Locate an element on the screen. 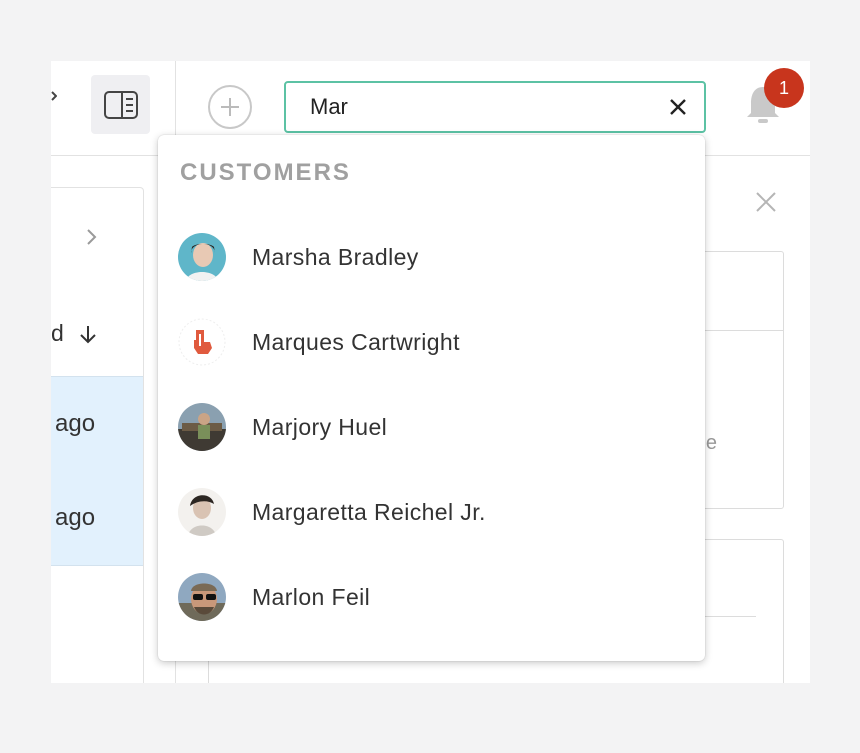 This screenshot has height=753, width=860. search-result-item: Marjory Huel is located at coordinates (431, 427).